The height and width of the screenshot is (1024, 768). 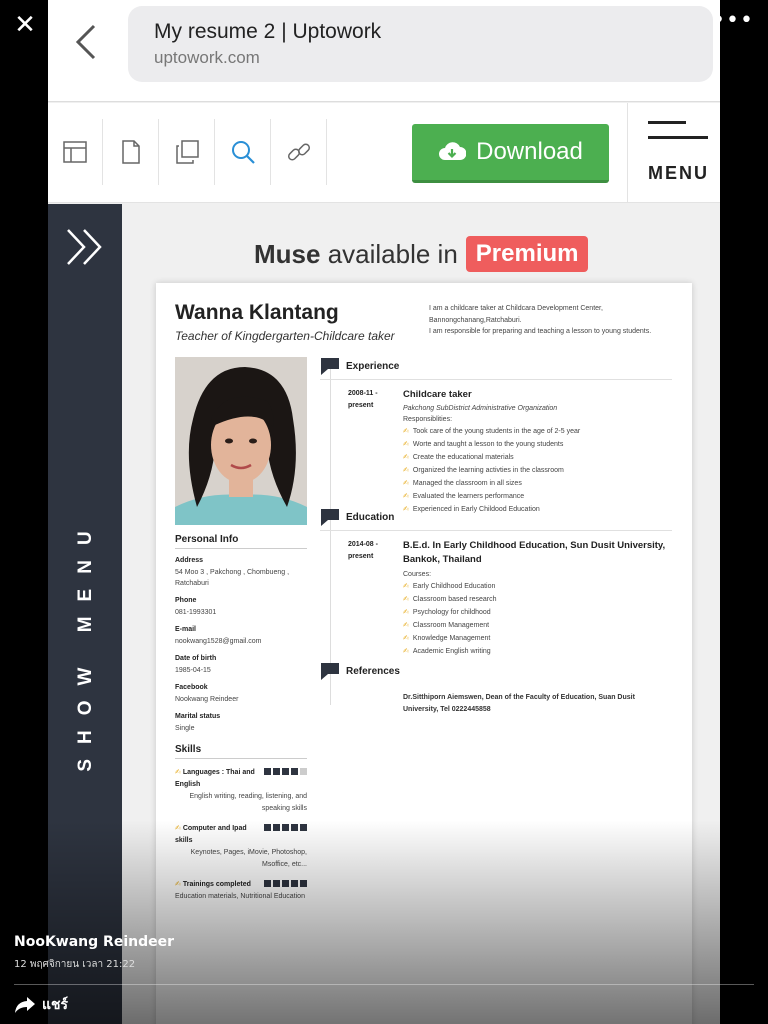 I want to click on layout-button, so click(x=75, y=152).